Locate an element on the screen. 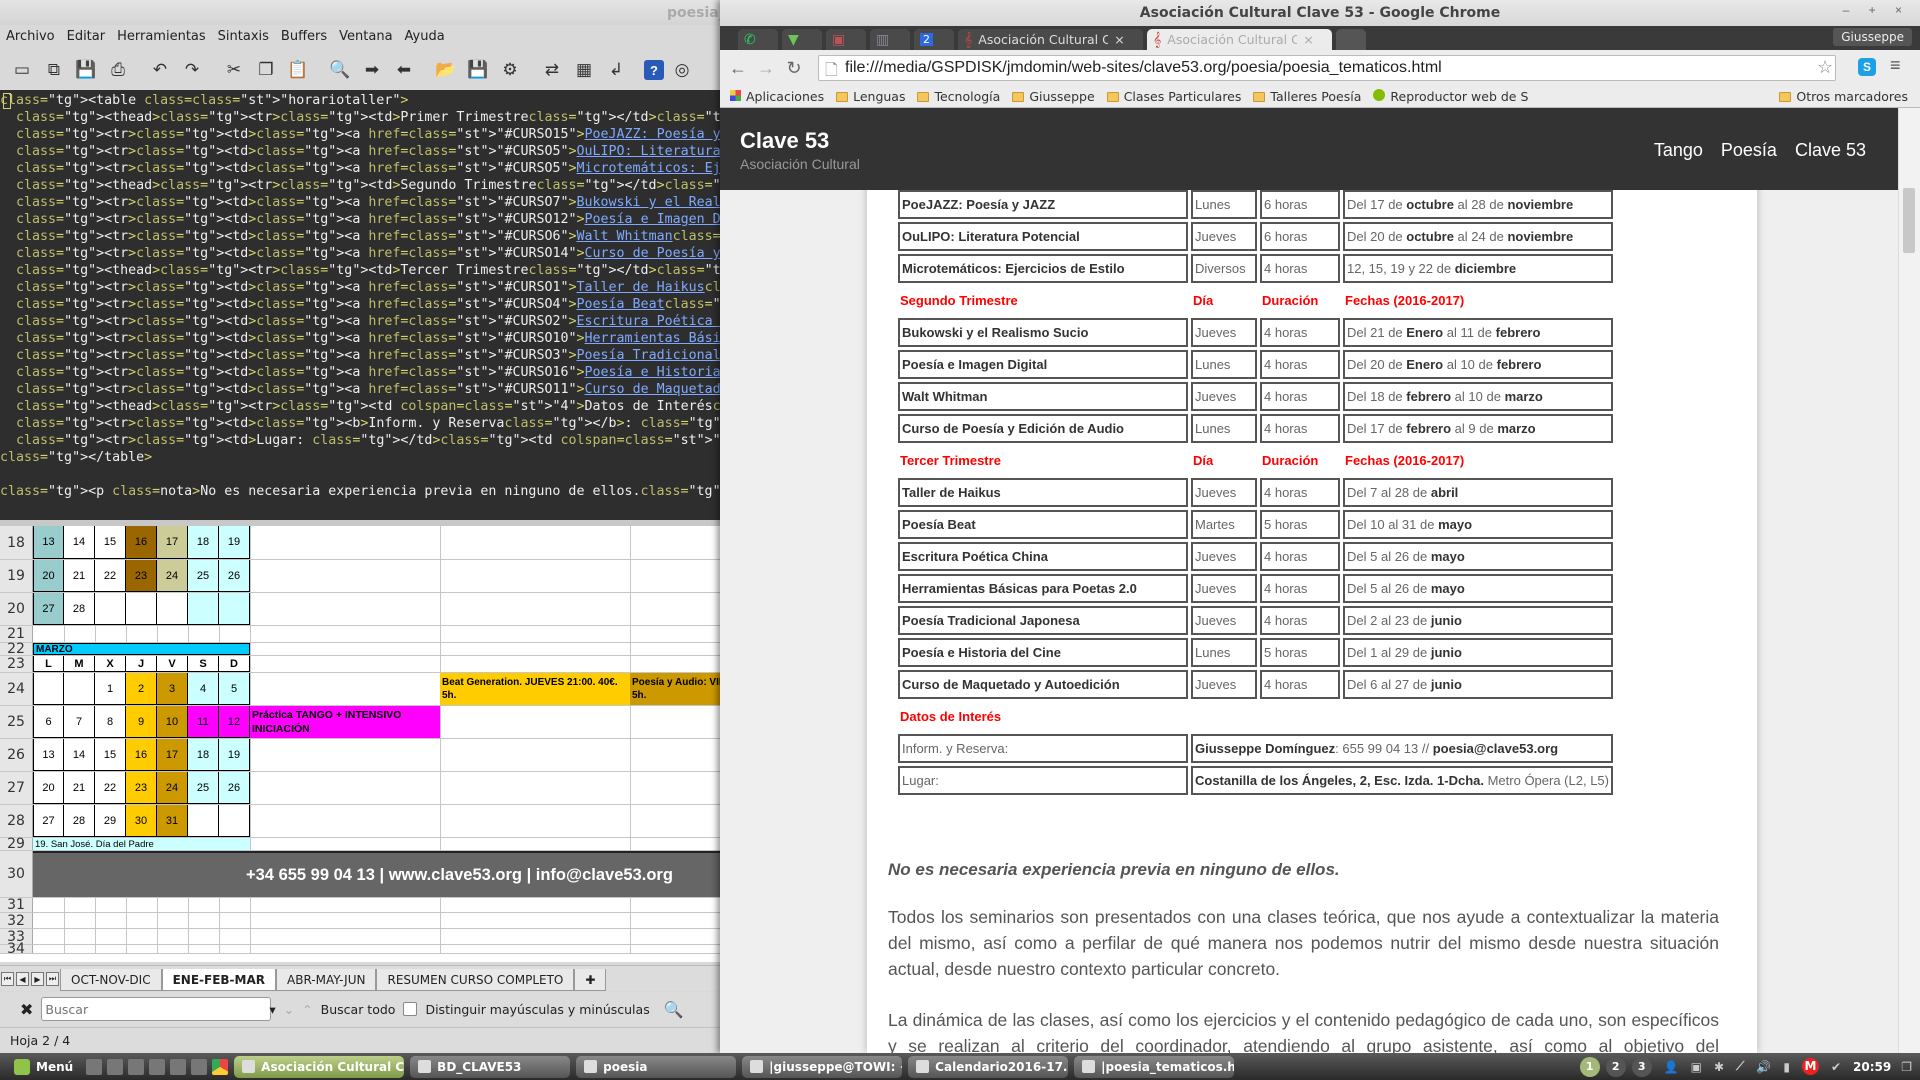 Image resolution: width=1920 pixels, height=1080 pixels. reload-icon: ↻ is located at coordinates (794, 68).